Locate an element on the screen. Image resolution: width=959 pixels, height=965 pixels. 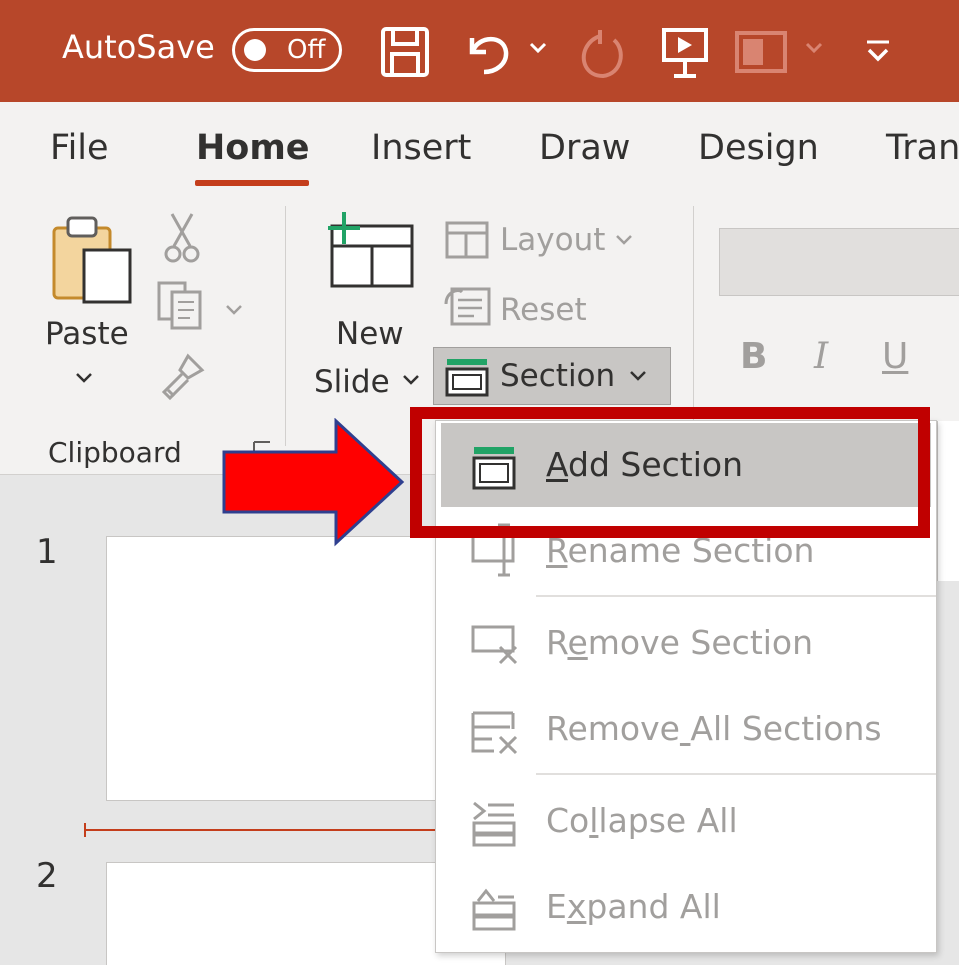
redo-icon is located at coordinates (603, 55).